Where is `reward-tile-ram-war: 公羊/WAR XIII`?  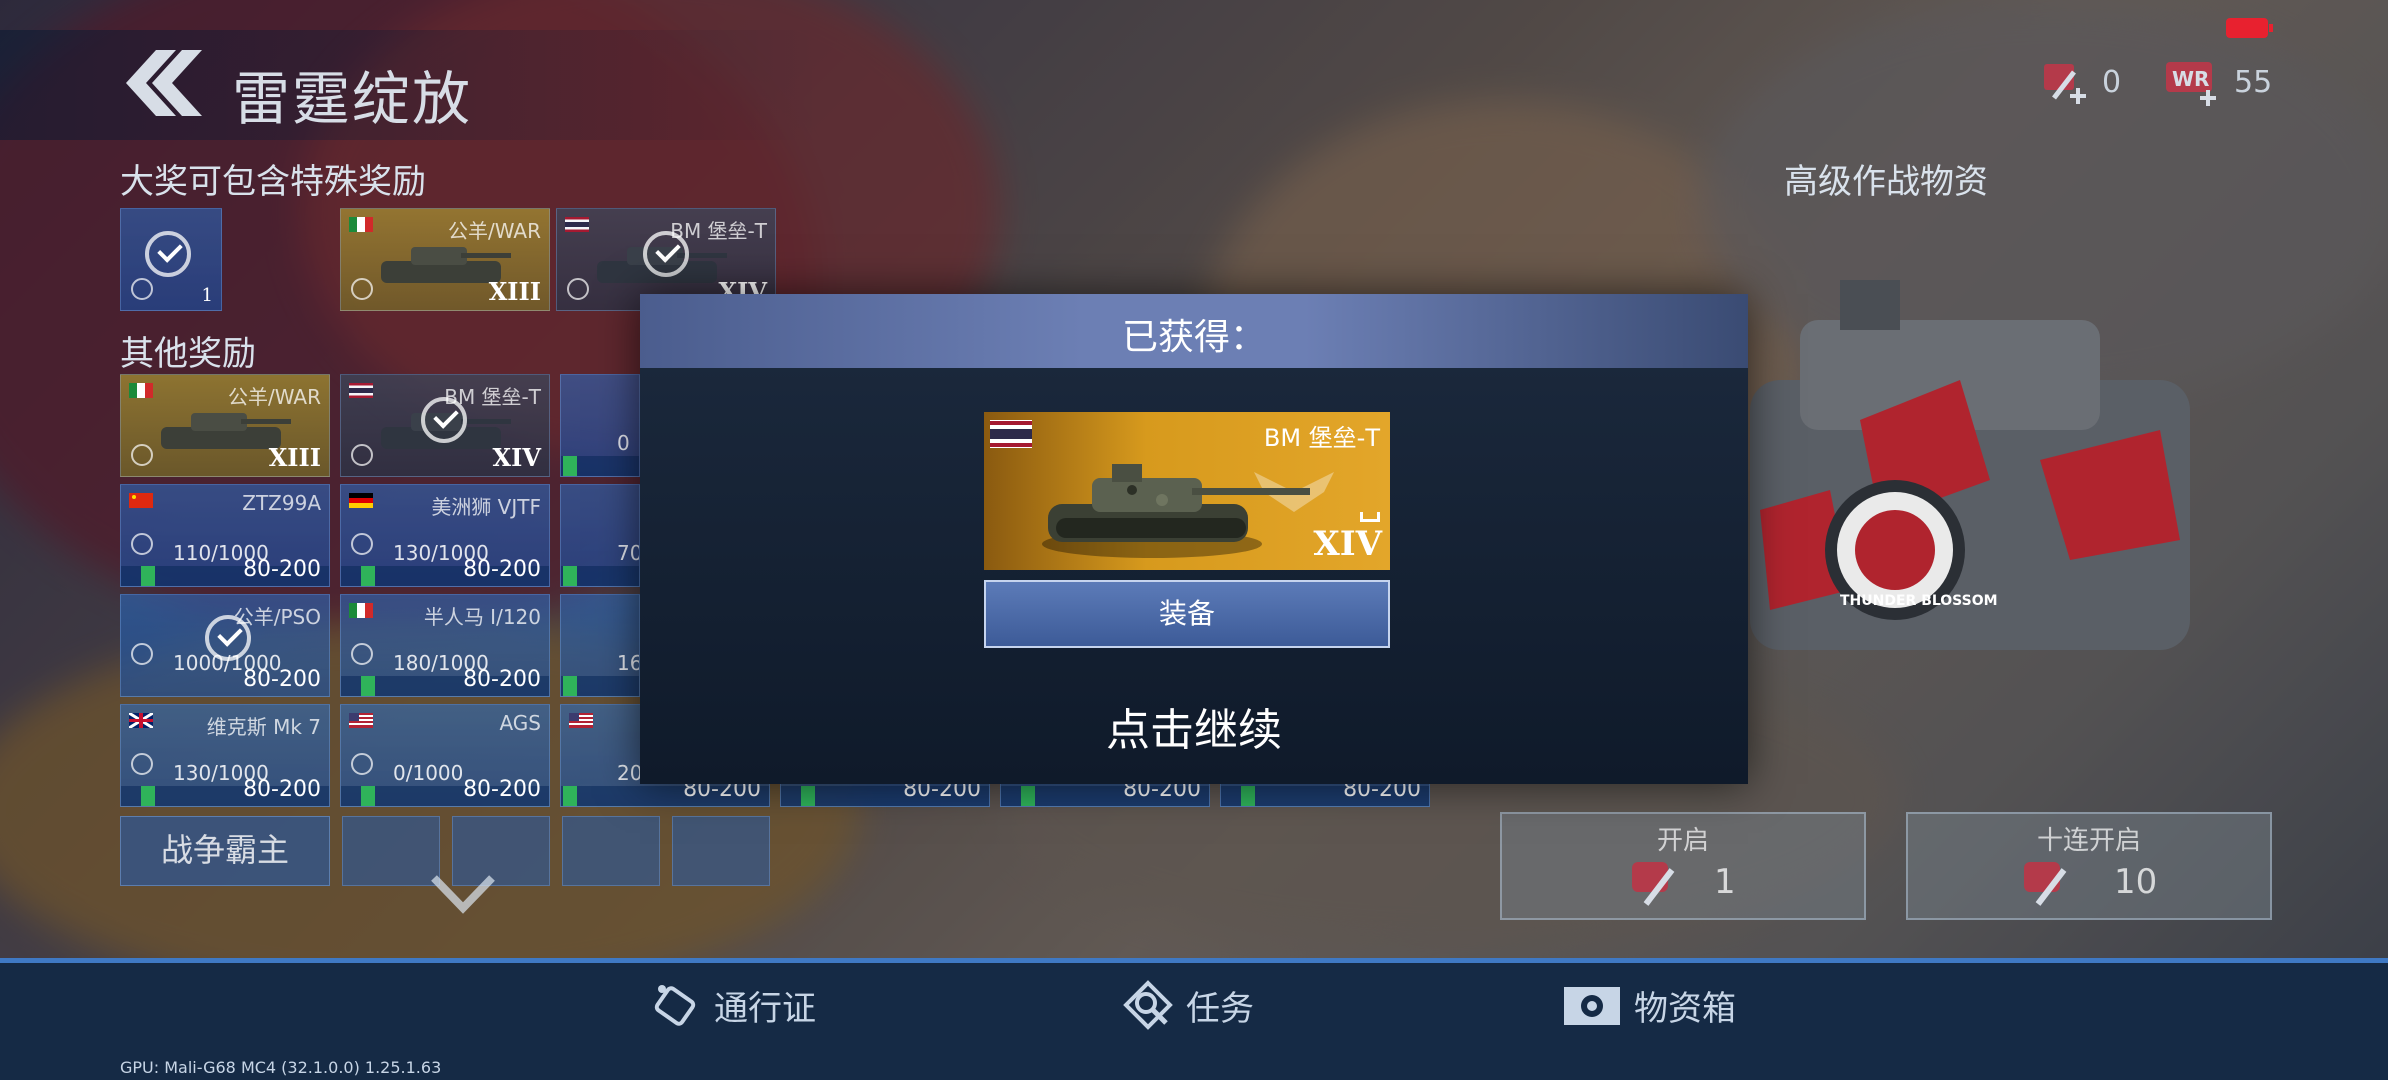
reward-tile-ram-war: 公羊/WAR XIII is located at coordinates (225, 425).